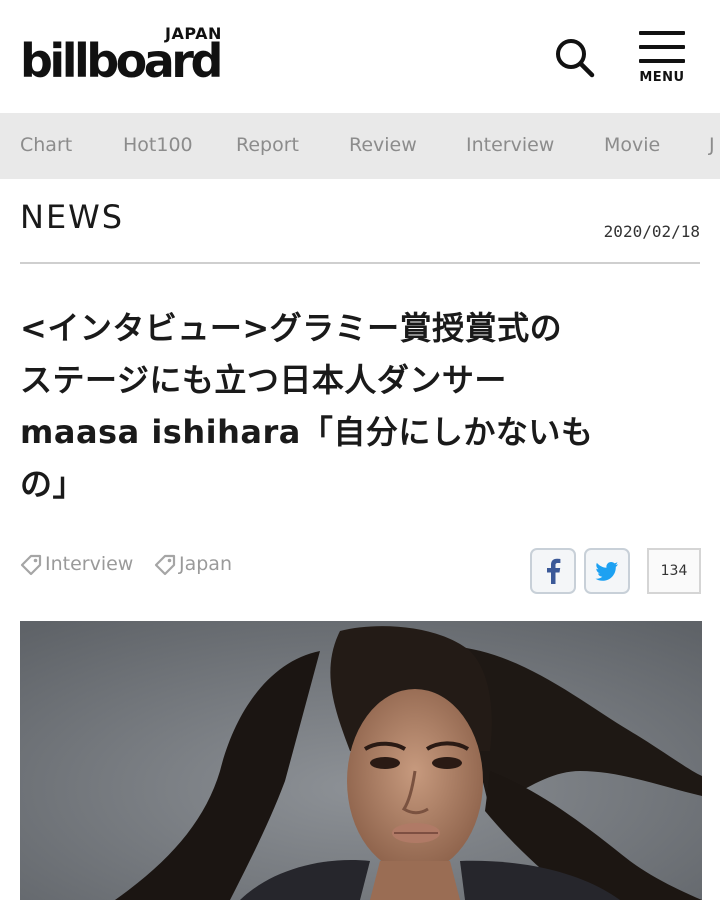 The image size is (720, 900). What do you see at coordinates (360, 56) in the screenshot?
I see `site-header: JAPAN billboard MENU` at bounding box center [360, 56].